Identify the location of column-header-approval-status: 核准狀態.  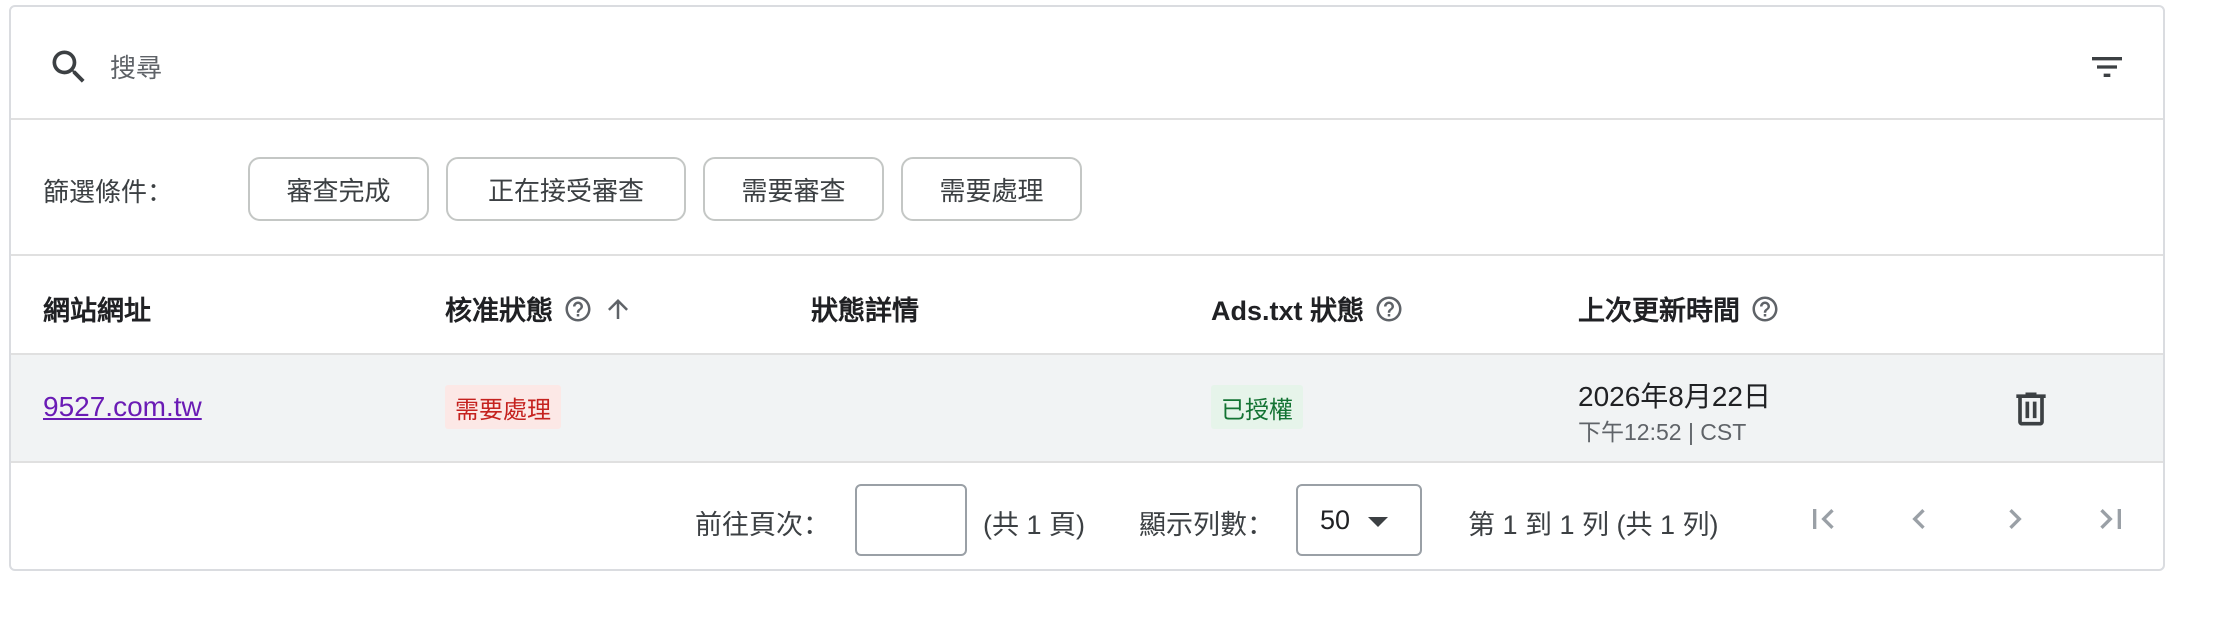
(539, 308).